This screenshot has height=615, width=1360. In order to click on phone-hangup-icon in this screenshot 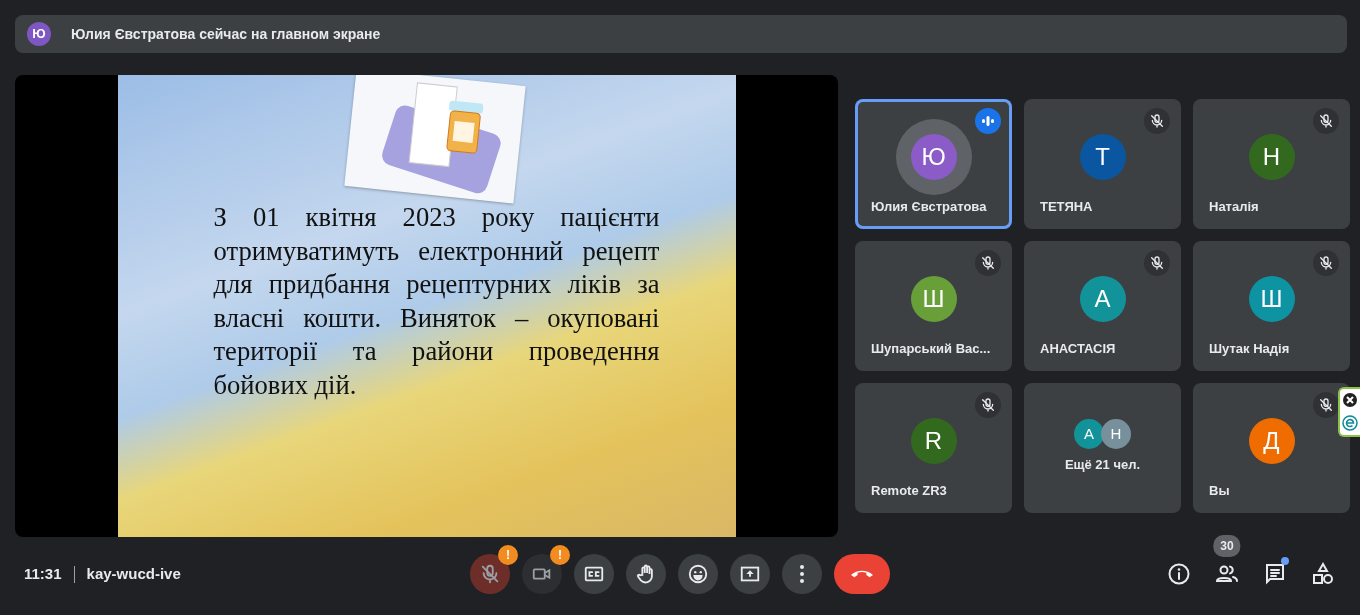, I will do `click(862, 574)`.